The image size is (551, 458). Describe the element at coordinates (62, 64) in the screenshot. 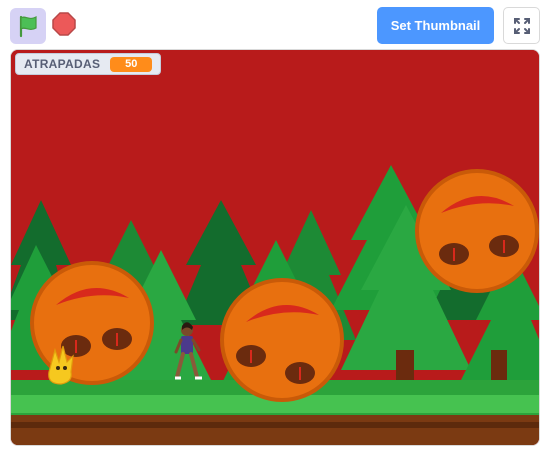

I see `variable-monitor-label: ATRAPADAS` at that location.